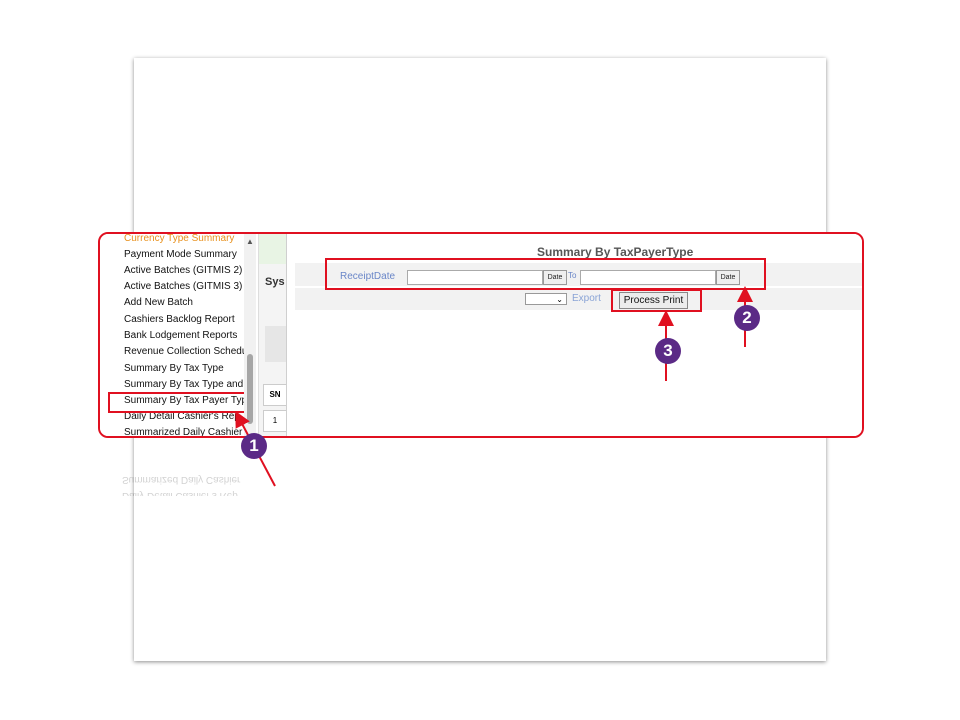  What do you see at coordinates (668, 351) in the screenshot?
I see `callout-badge-3: 3` at bounding box center [668, 351].